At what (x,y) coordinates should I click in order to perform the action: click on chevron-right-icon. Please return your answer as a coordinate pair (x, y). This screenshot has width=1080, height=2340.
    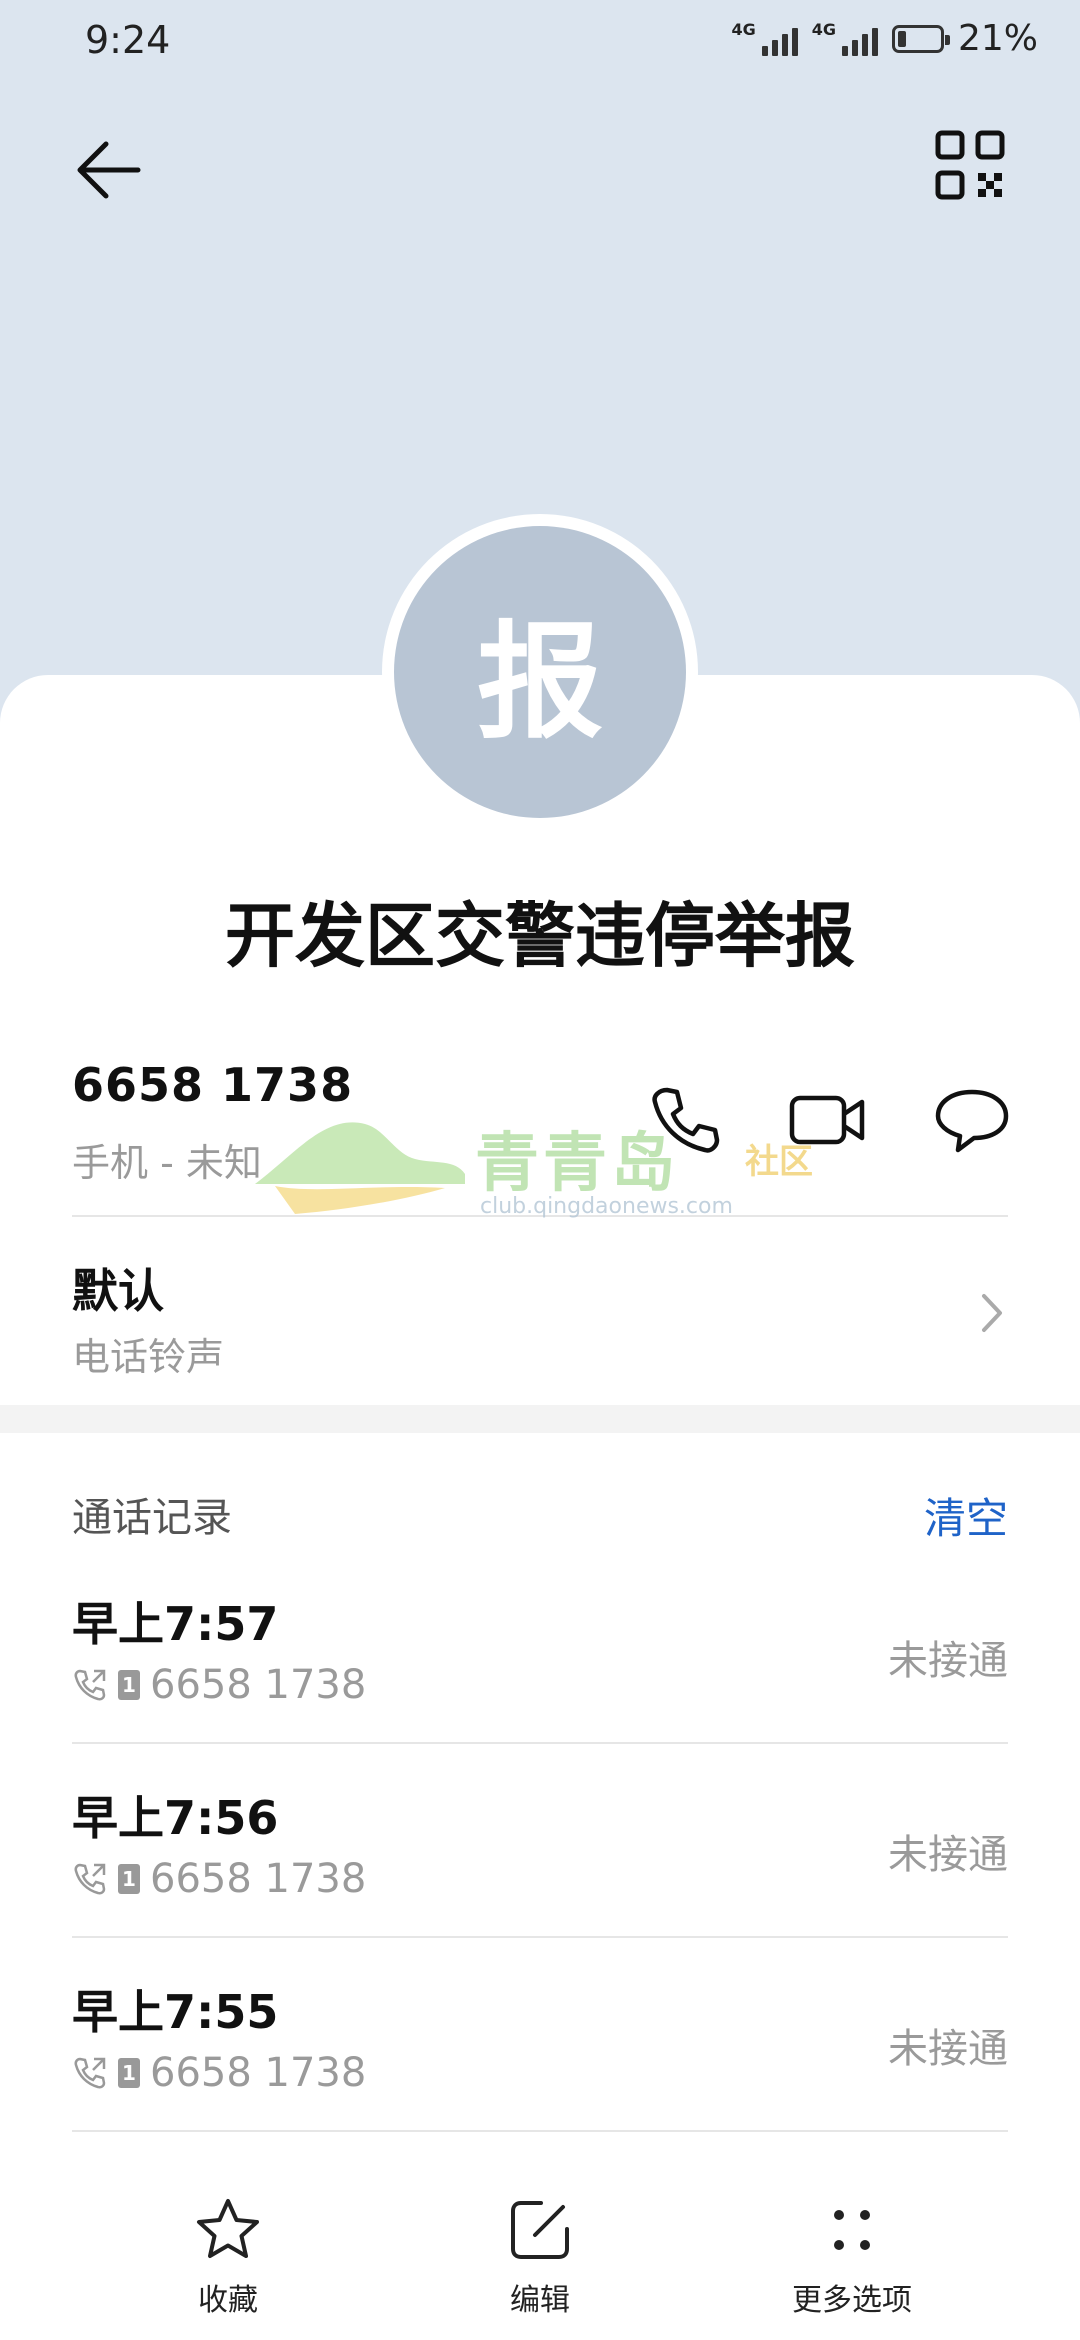
    Looking at the image, I should click on (992, 1313).